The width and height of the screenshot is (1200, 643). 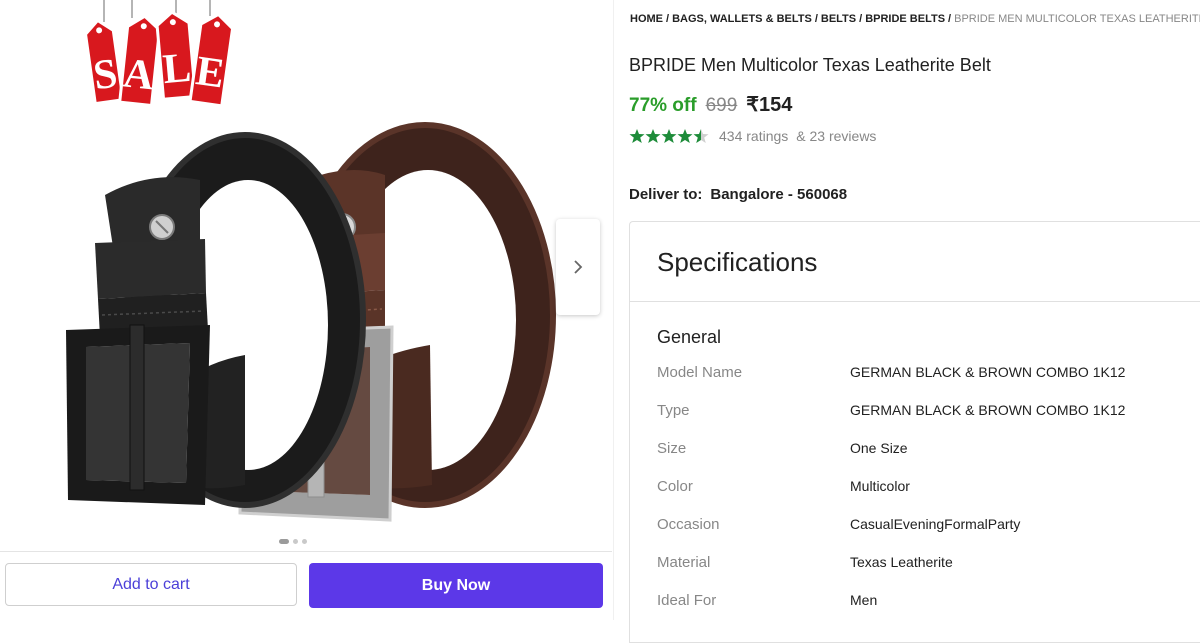 I want to click on delivery-pincode: Bangalore - 560068, so click(x=779, y=194).